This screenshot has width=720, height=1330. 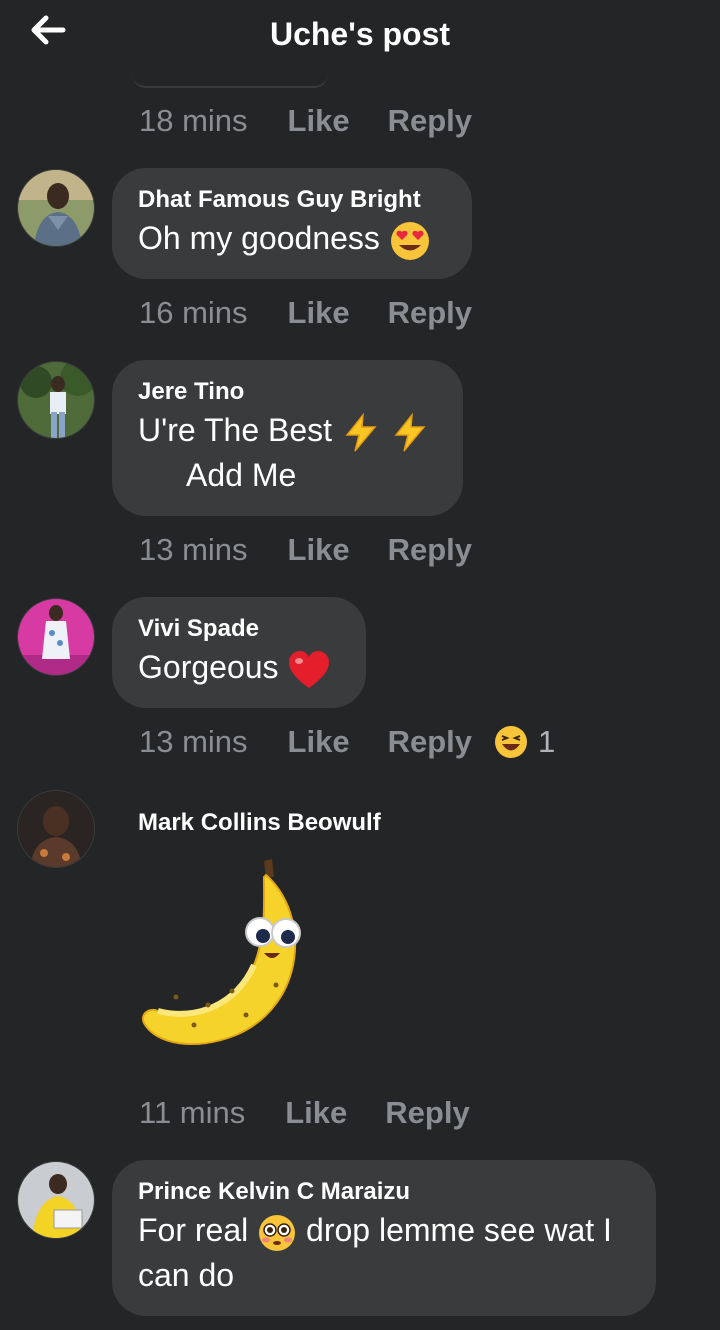 I want to click on comment-bubble: Vivi Spade Gorgeous, so click(x=239, y=652).